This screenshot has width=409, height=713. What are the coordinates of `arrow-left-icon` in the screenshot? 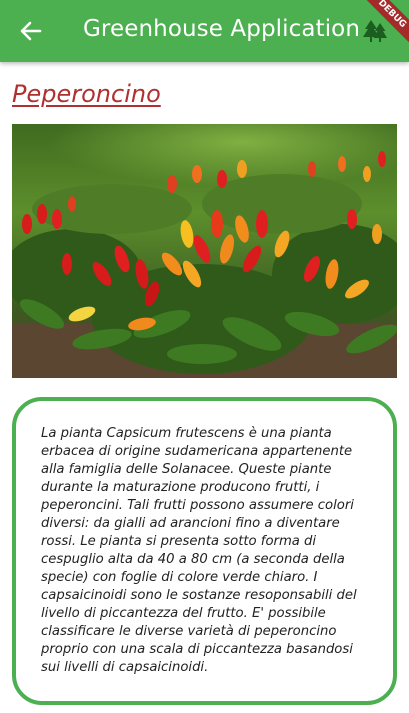 It's located at (31, 31).